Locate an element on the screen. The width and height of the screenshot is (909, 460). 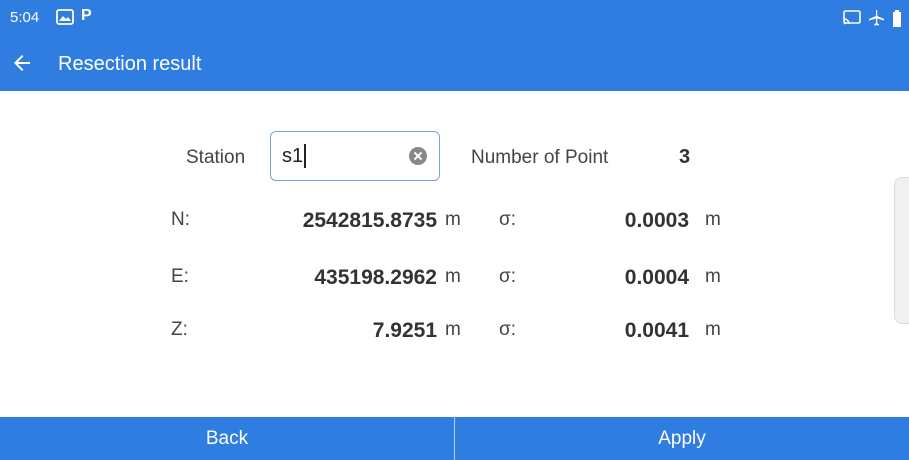
coordinate-value: 435198.2962 is located at coordinates (375, 277).